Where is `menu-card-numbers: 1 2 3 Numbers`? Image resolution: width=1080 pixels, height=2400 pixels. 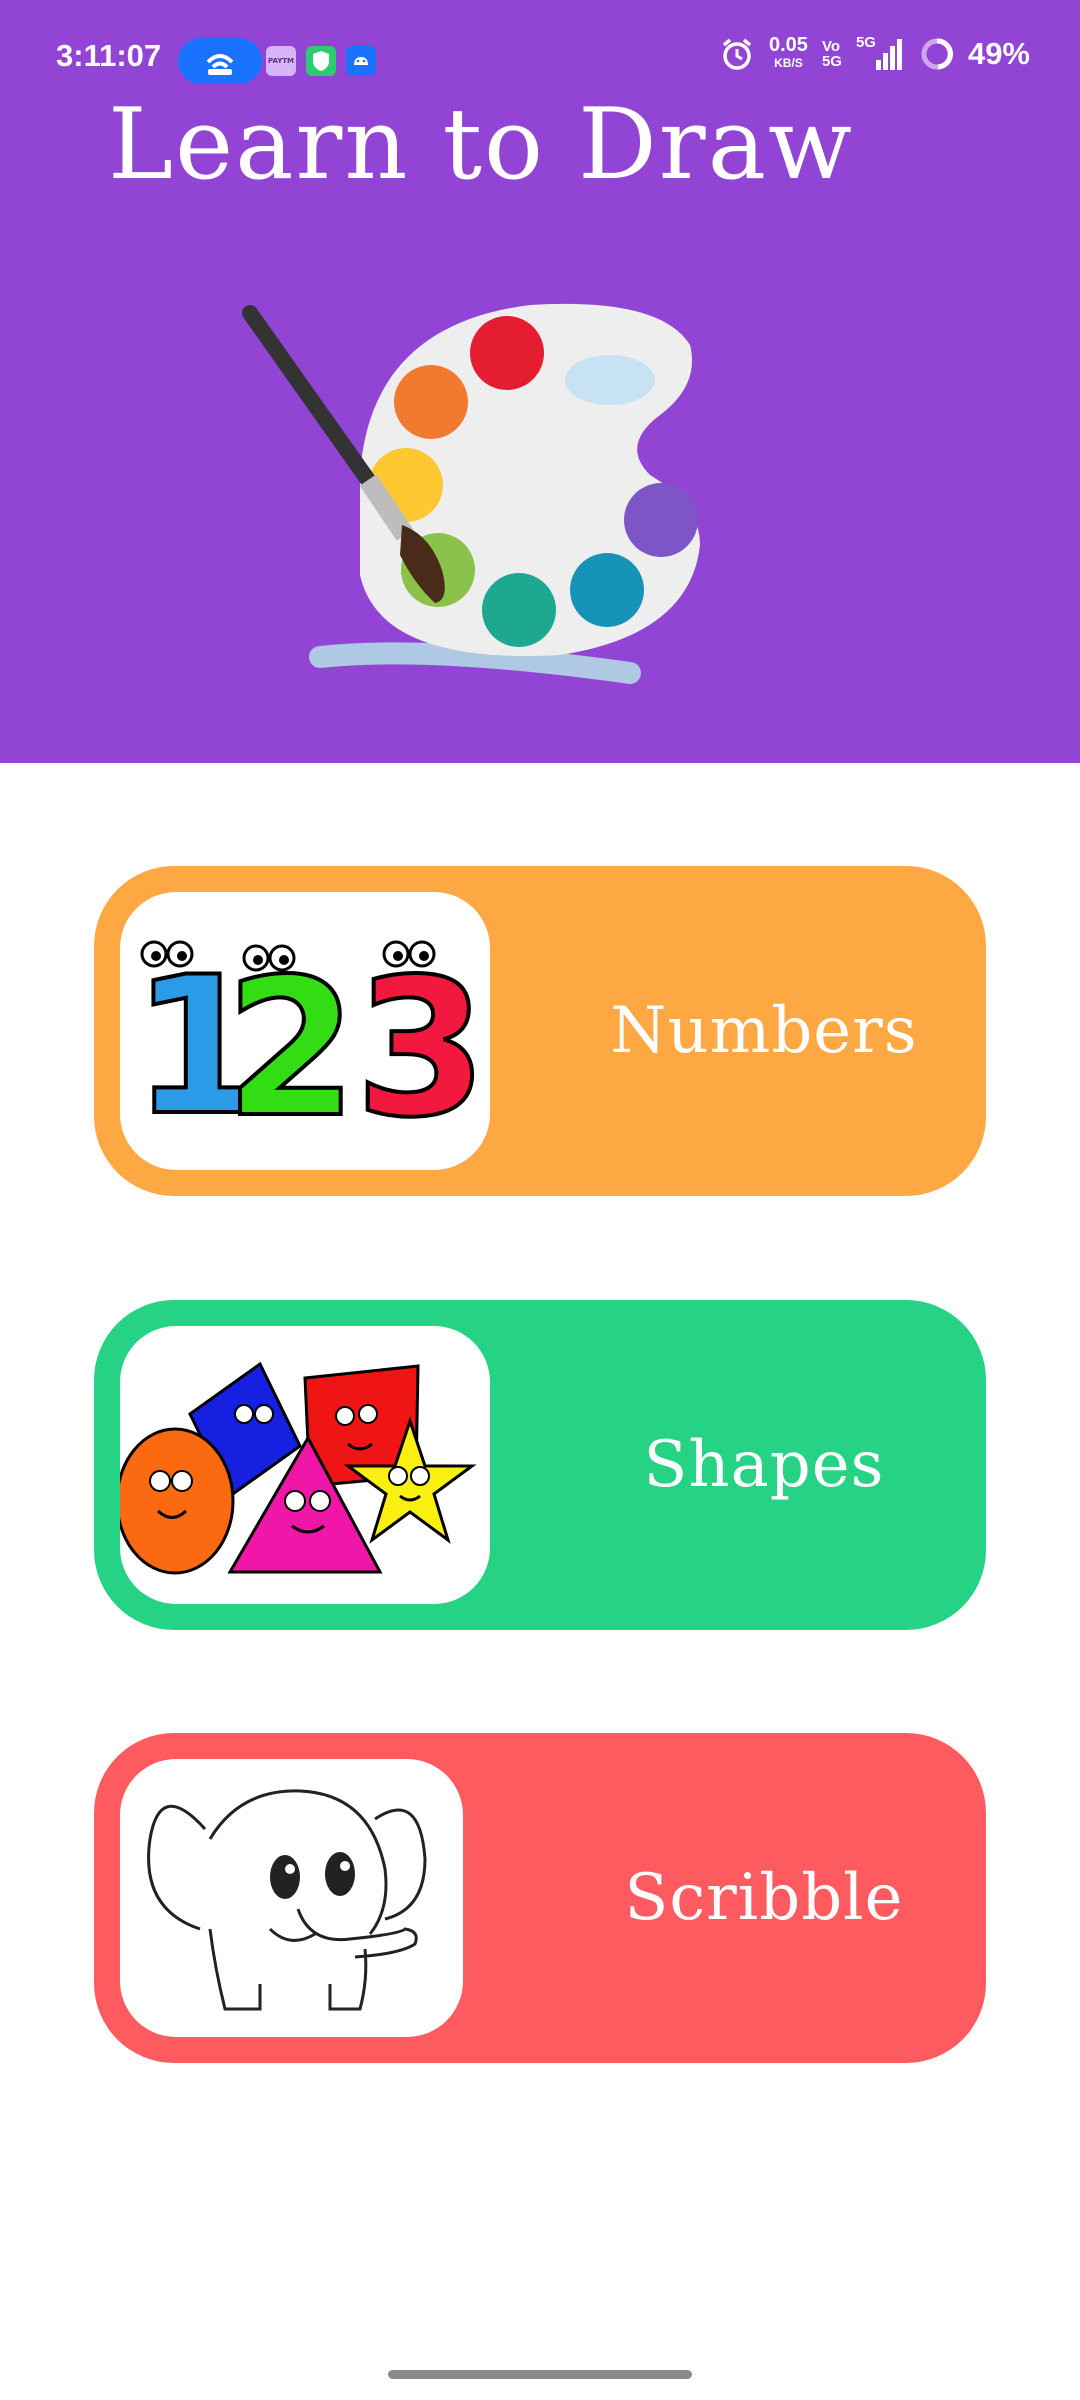 menu-card-numbers: 1 2 3 Numbers is located at coordinates (540, 1031).